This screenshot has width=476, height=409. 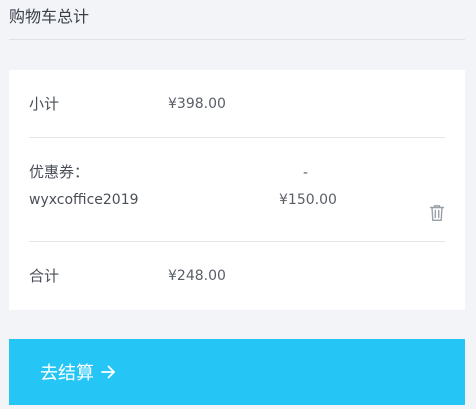 I want to click on arrow-right-icon, so click(x=108, y=372).